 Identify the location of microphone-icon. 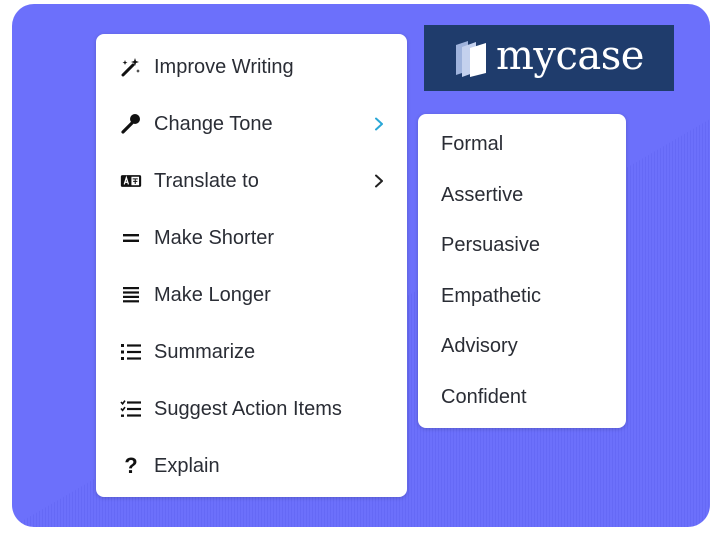
(131, 124).